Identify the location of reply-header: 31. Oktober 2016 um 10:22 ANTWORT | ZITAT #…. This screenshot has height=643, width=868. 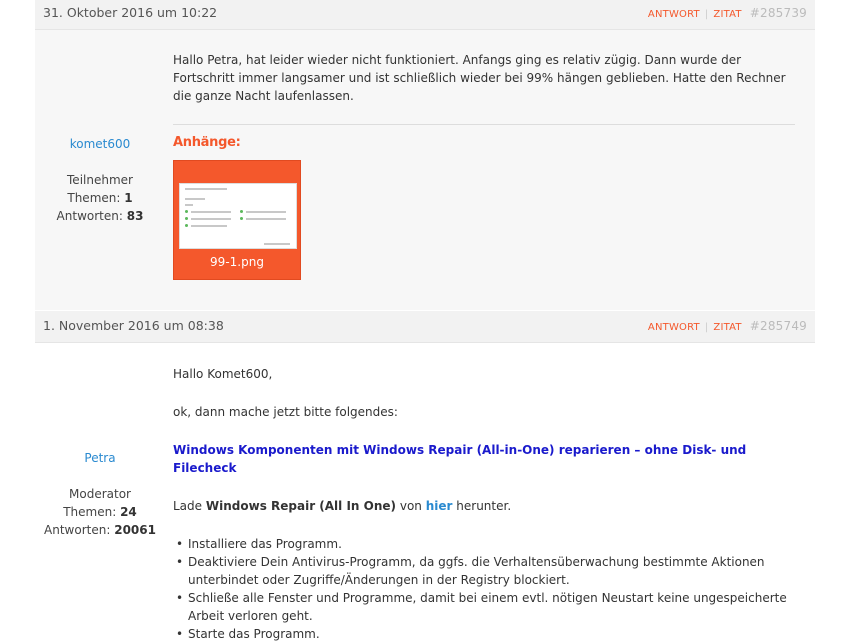
(425, 15).